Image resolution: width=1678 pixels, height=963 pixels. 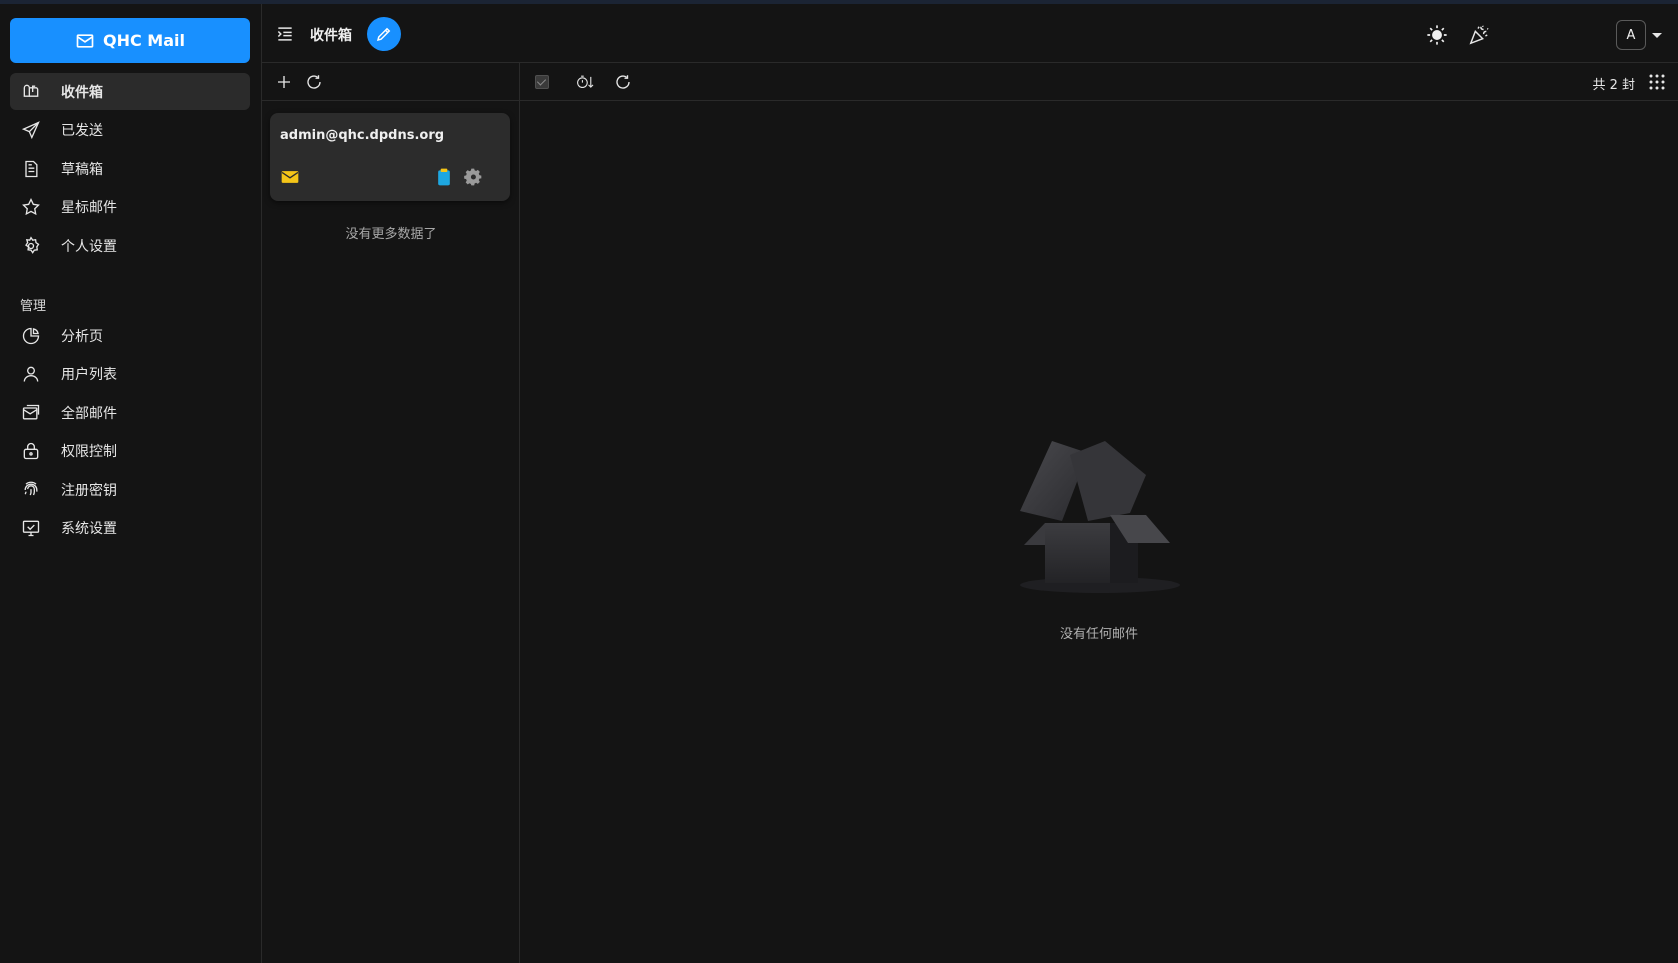 I want to click on page-title: 收件箱, so click(x=331, y=36).